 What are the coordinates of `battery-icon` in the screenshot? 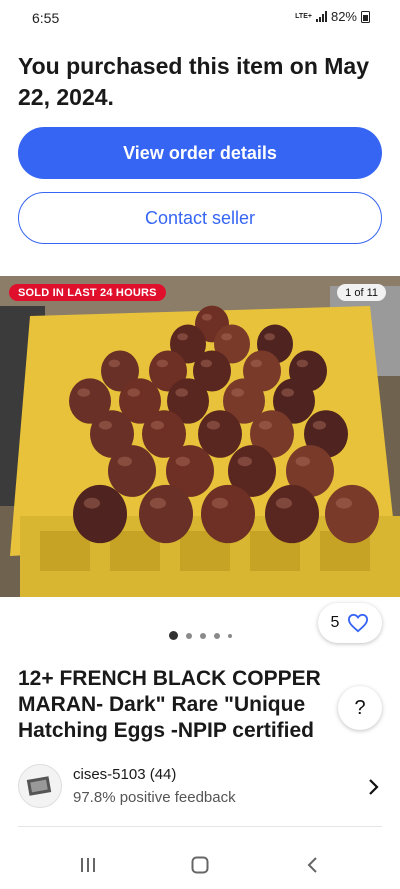 It's located at (365, 16).